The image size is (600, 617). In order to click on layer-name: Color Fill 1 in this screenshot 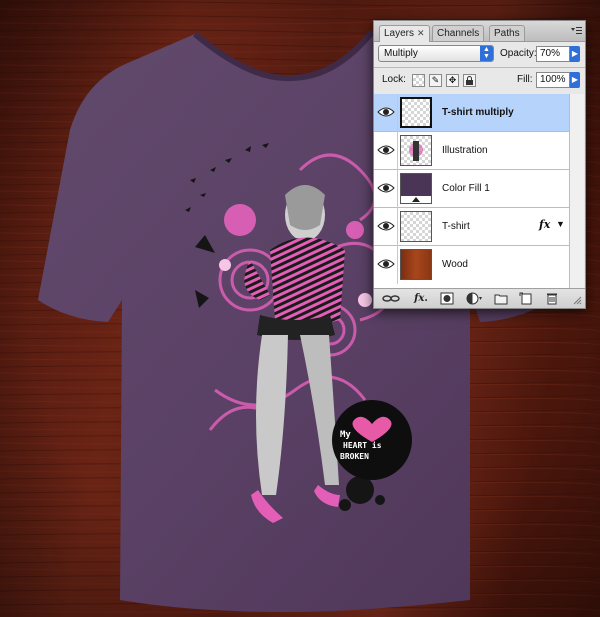, I will do `click(466, 189)`.